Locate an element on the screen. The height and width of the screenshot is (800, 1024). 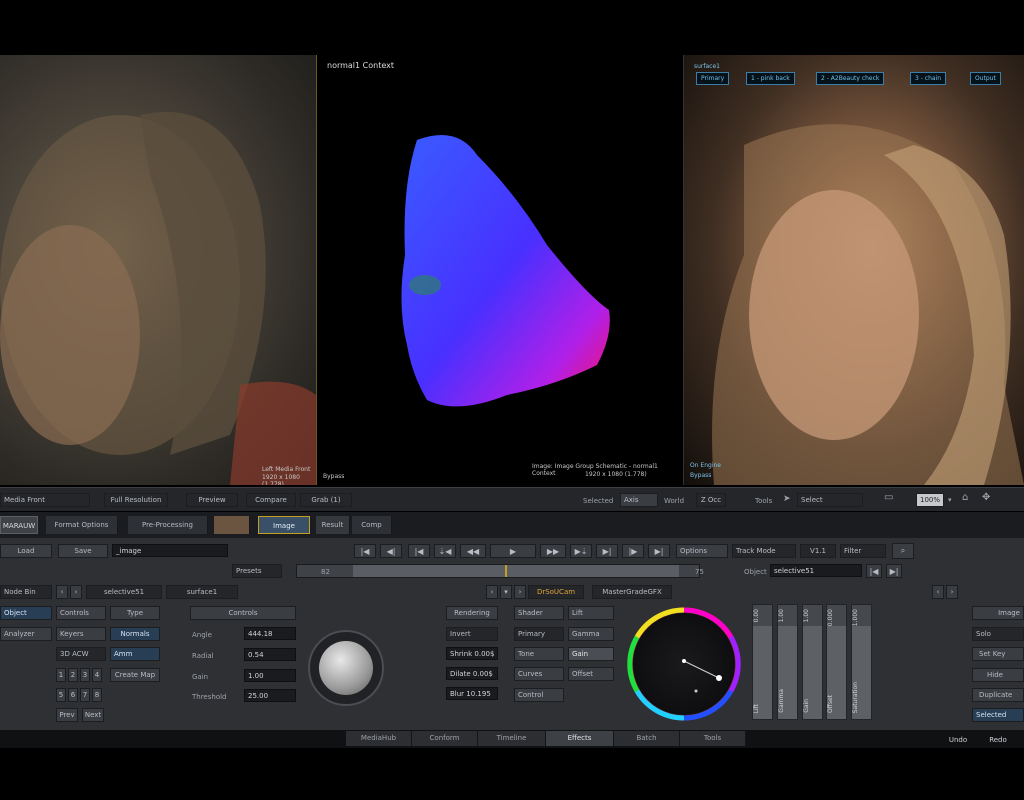
type-button: Type is located at coordinates (135, 613).